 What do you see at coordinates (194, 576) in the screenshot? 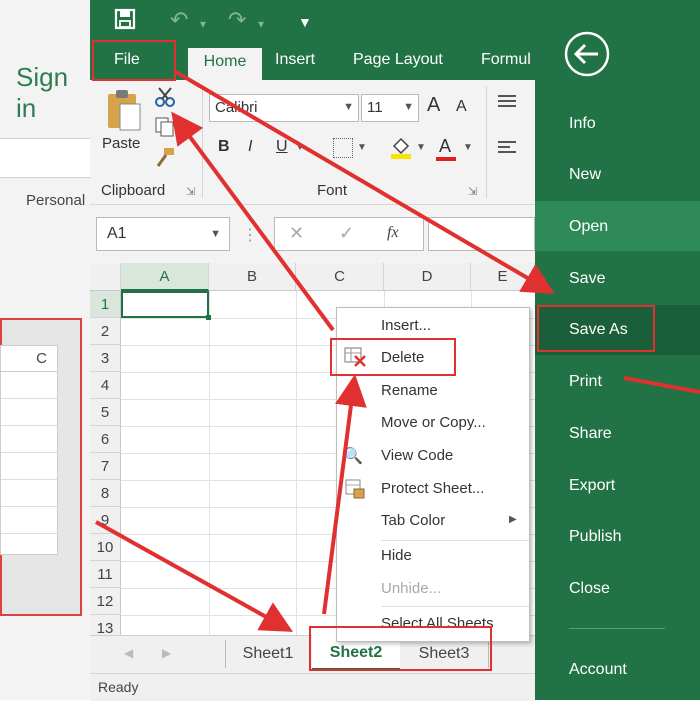
I see `arrow-row9-to-sheet-tabs` at bounding box center [194, 576].